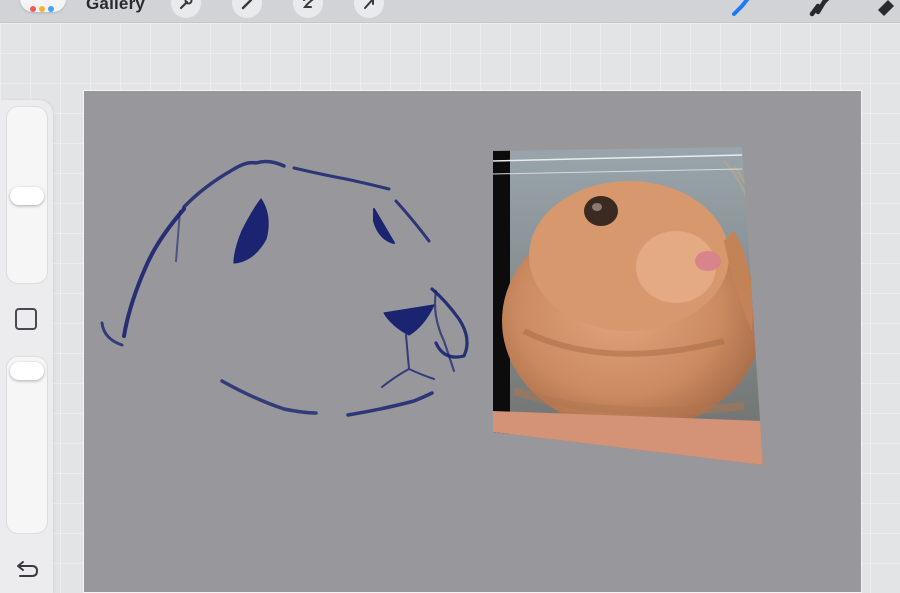 This screenshot has height=593, width=900. Describe the element at coordinates (115, 7) in the screenshot. I see `gallery-button: Gallery` at that location.